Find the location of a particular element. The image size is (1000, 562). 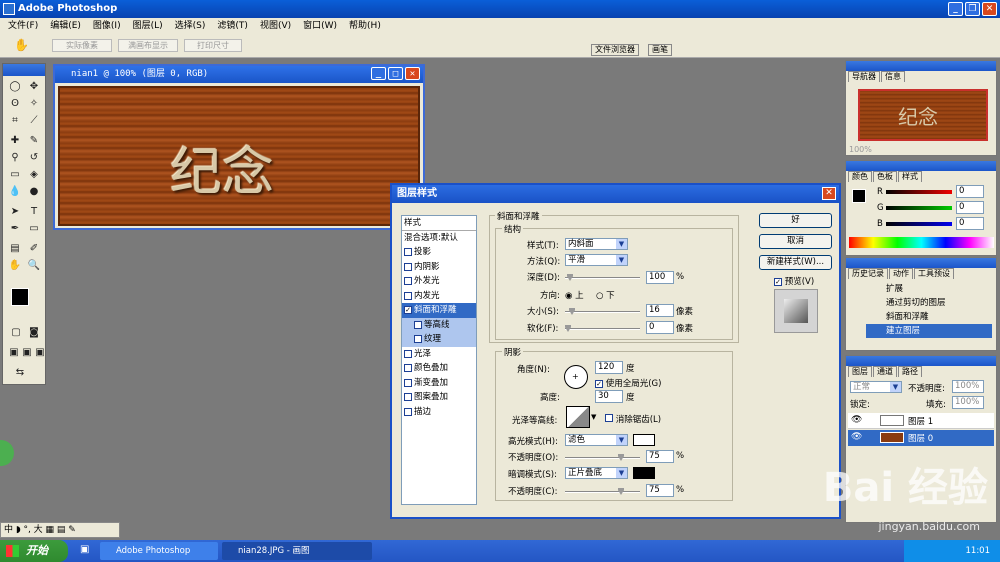

color-spectrum-ramp is located at coordinates (921, 242).